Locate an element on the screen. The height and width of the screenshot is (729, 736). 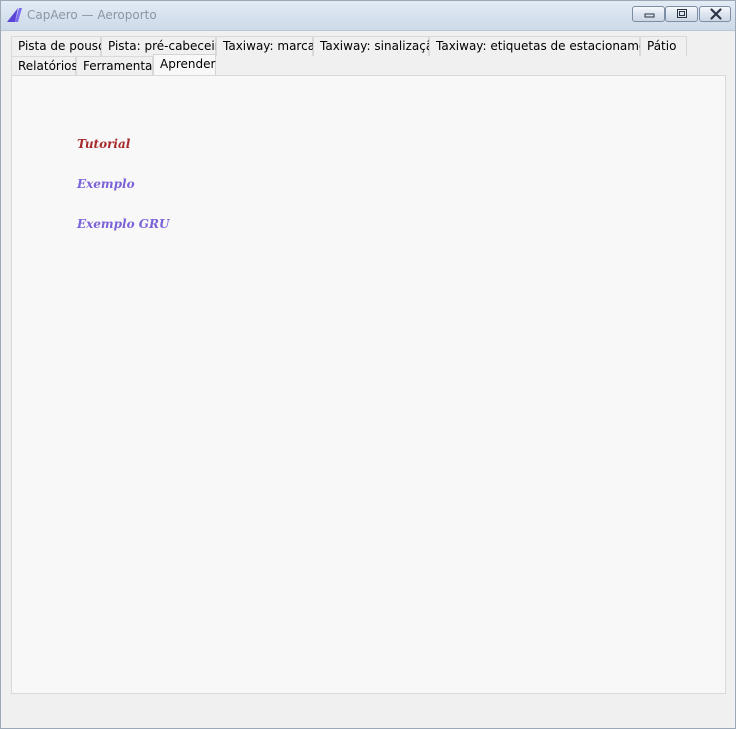
maximize-button is located at coordinates (681, 14).